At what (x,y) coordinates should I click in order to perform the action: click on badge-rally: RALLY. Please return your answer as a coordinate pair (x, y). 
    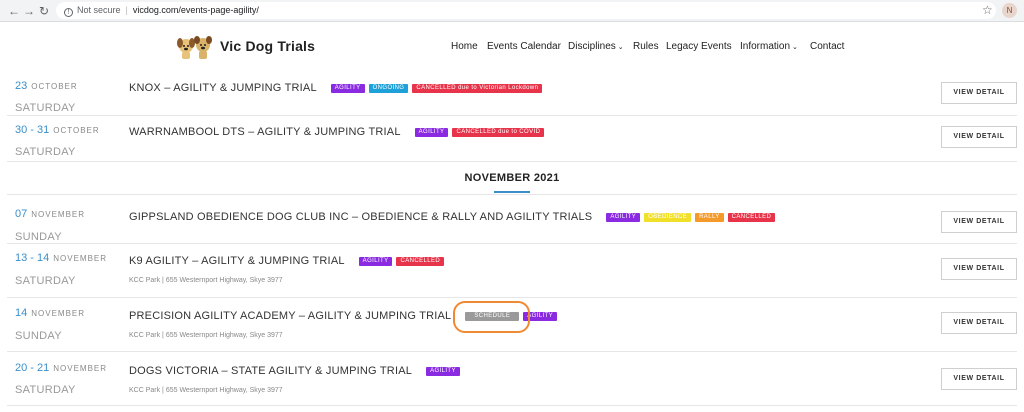
    Looking at the image, I should click on (709, 217).